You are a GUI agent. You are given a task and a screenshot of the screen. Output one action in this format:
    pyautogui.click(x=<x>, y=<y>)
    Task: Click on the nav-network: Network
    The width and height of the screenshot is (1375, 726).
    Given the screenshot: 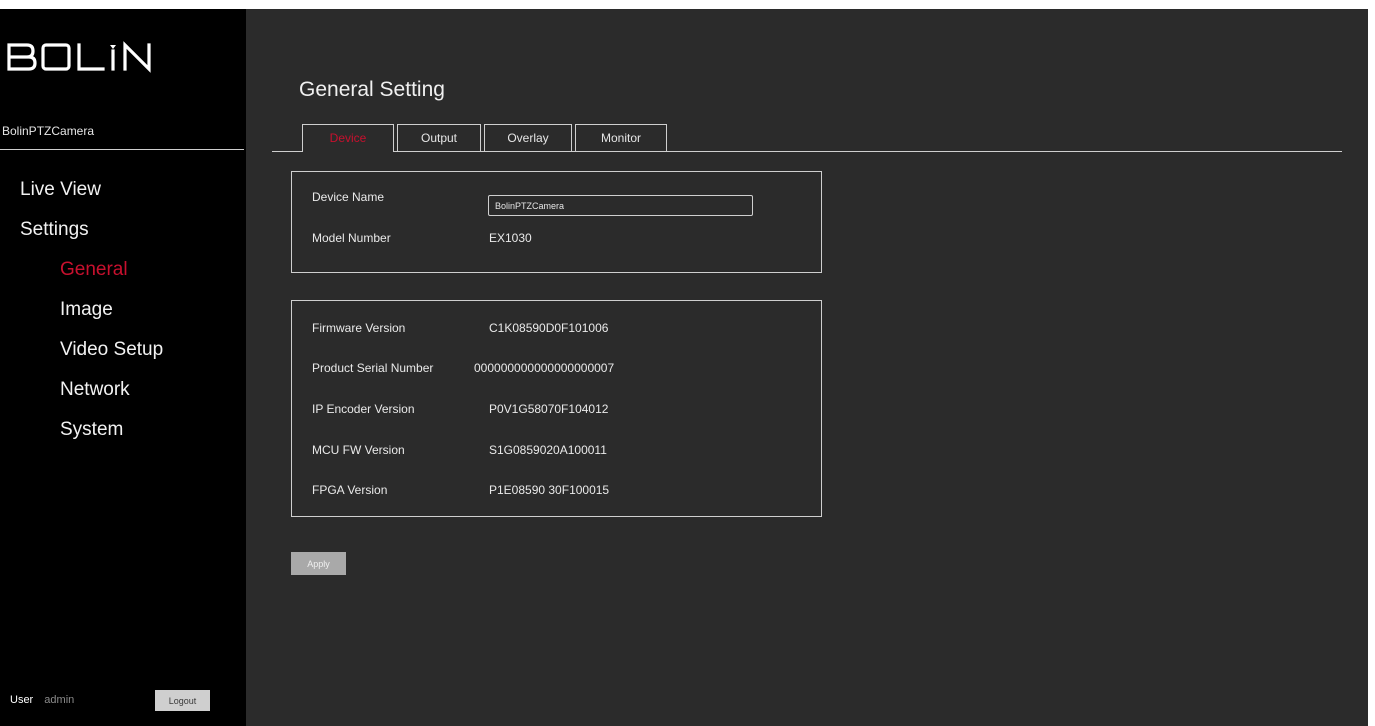 What is the action you would take?
    pyautogui.click(x=95, y=390)
    